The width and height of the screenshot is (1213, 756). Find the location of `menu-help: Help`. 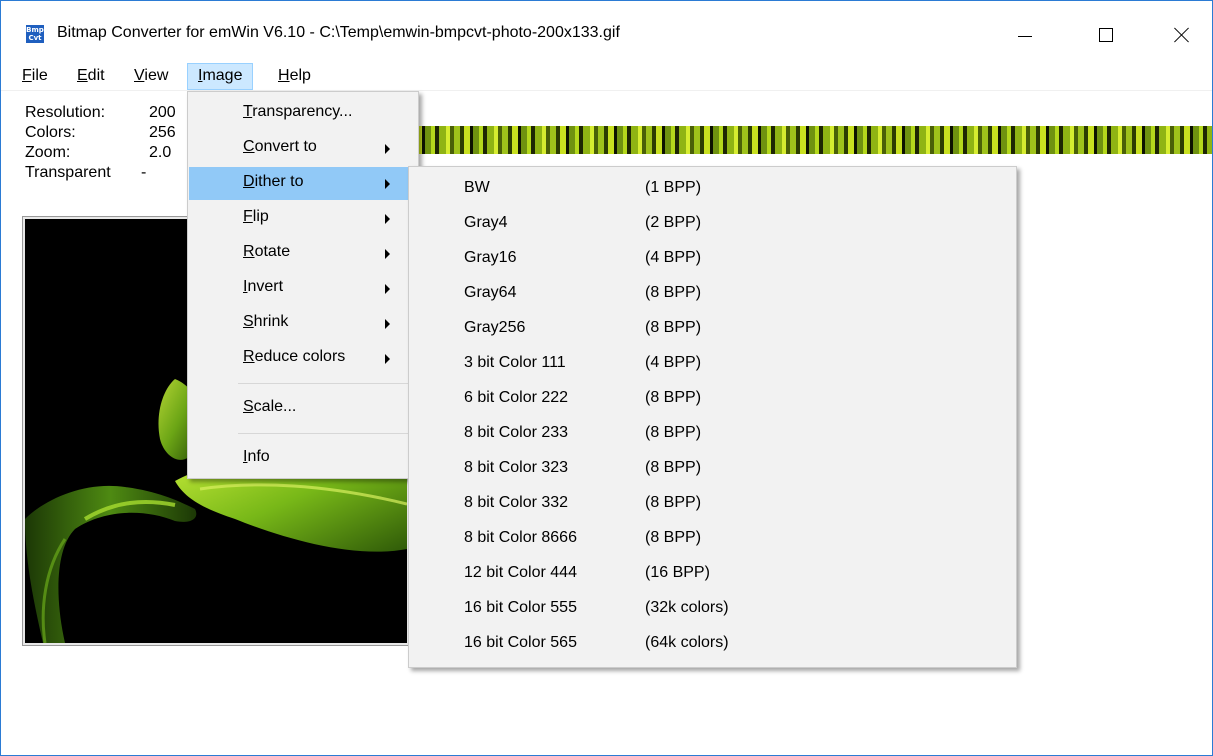

menu-help: Help is located at coordinates (294, 76).